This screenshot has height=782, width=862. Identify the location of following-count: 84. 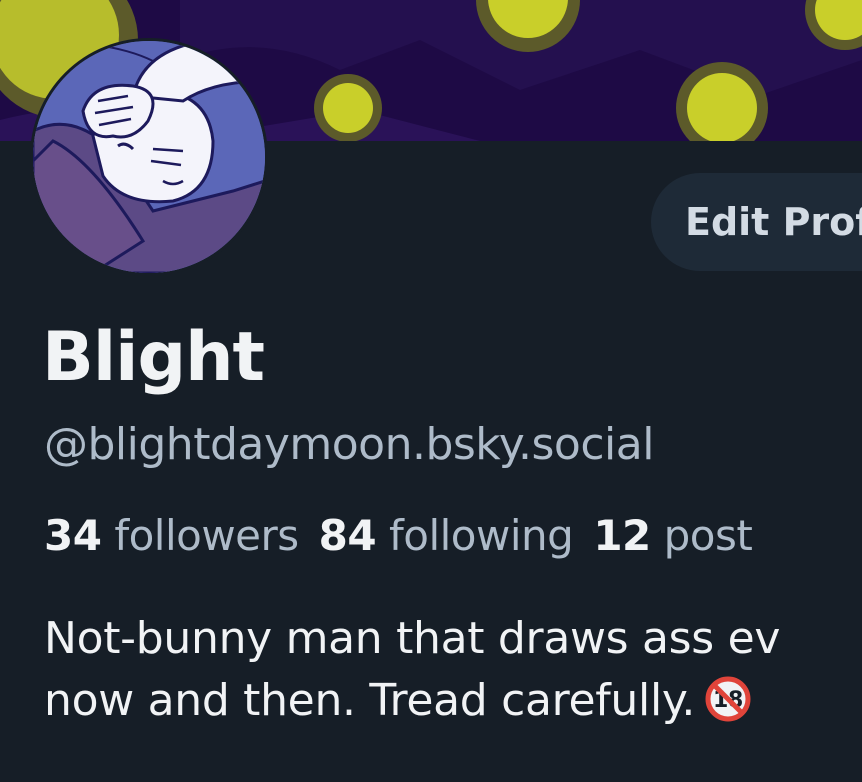
(347, 535).